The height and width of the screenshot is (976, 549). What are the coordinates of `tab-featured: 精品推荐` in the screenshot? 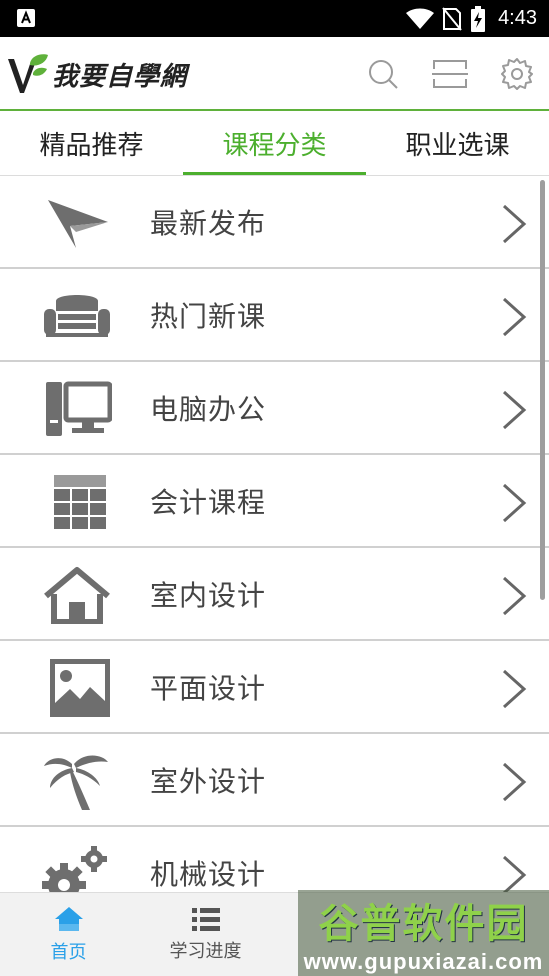 It's located at (91, 143).